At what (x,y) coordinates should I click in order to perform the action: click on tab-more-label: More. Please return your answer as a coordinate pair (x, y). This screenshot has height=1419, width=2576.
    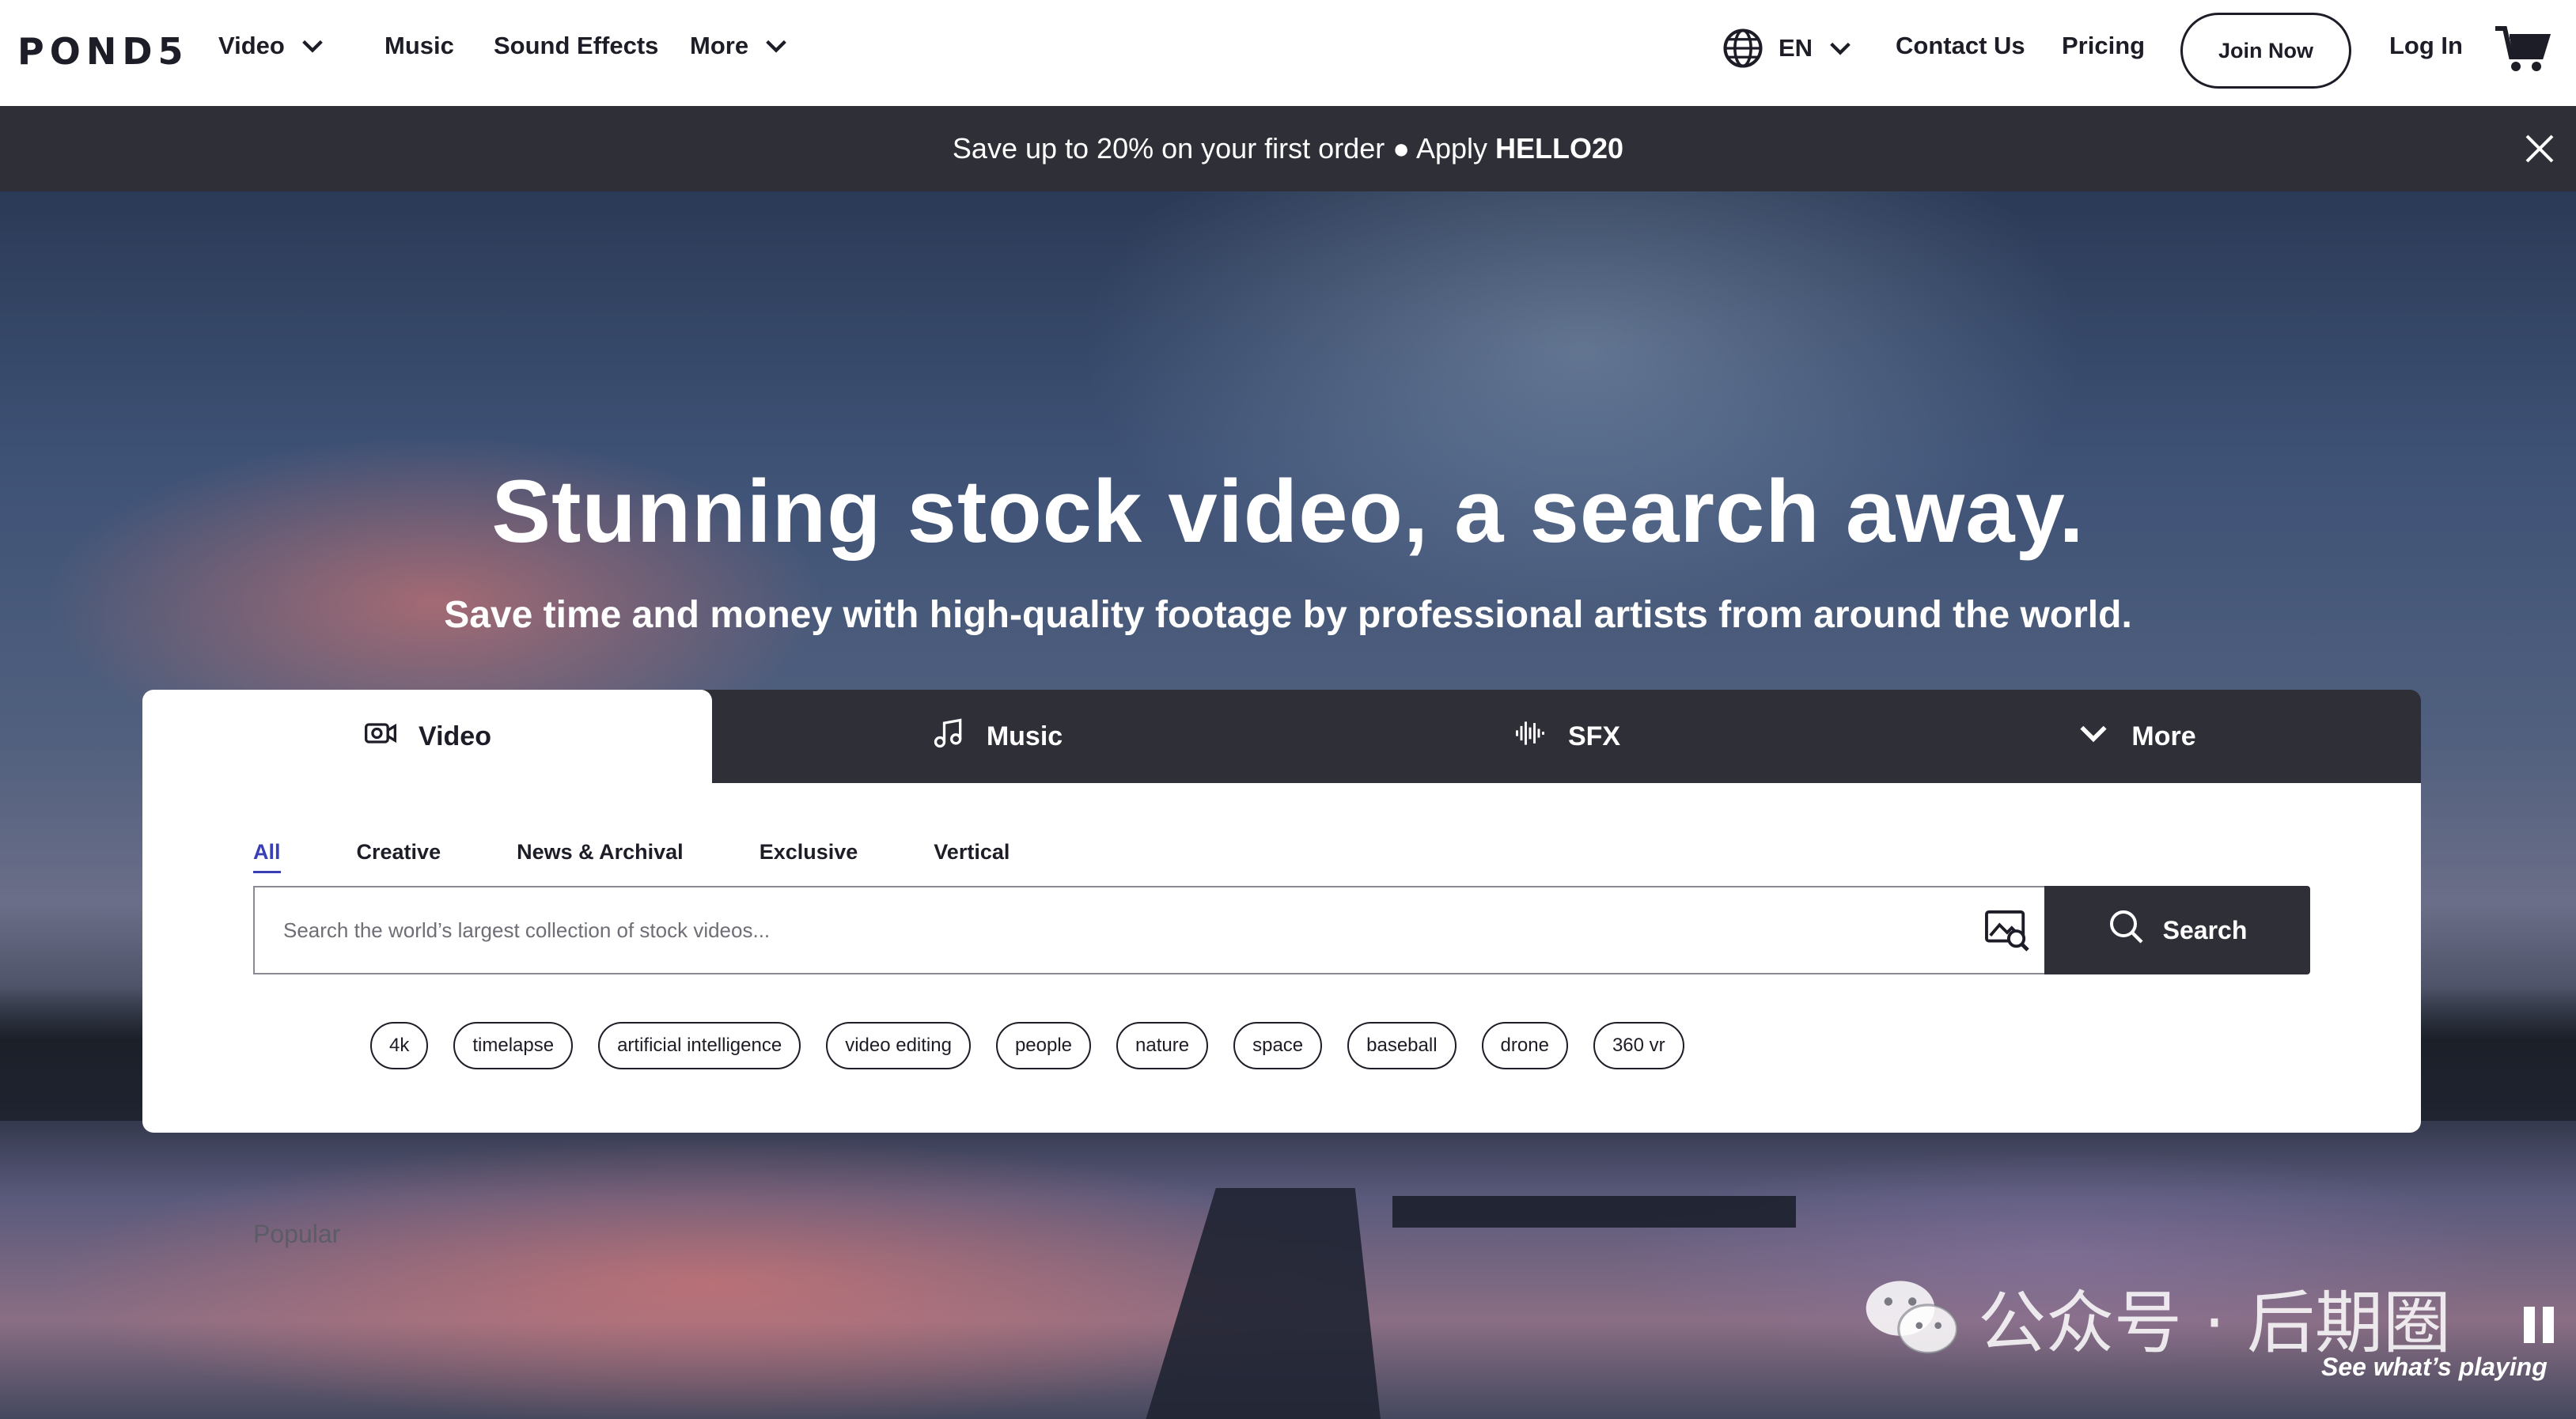
    Looking at the image, I should click on (2163, 736).